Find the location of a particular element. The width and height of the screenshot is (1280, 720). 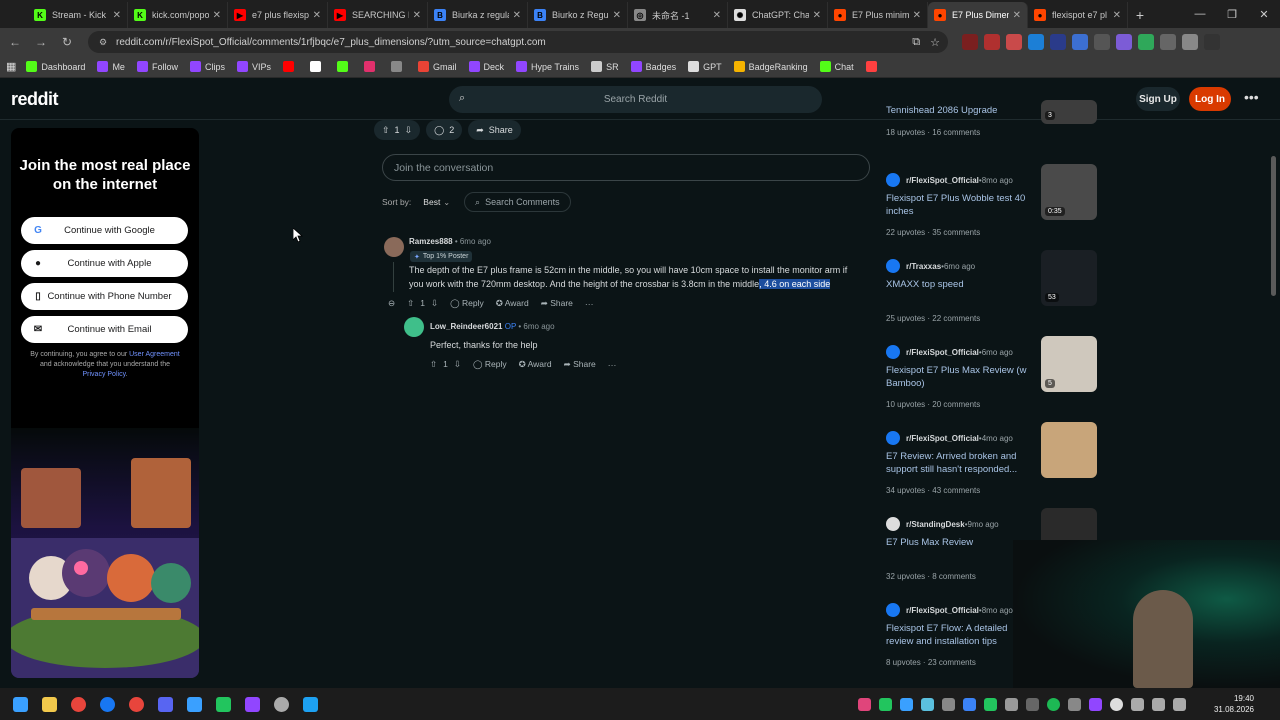

bookmark-item: SR is located at coordinates (605, 66).